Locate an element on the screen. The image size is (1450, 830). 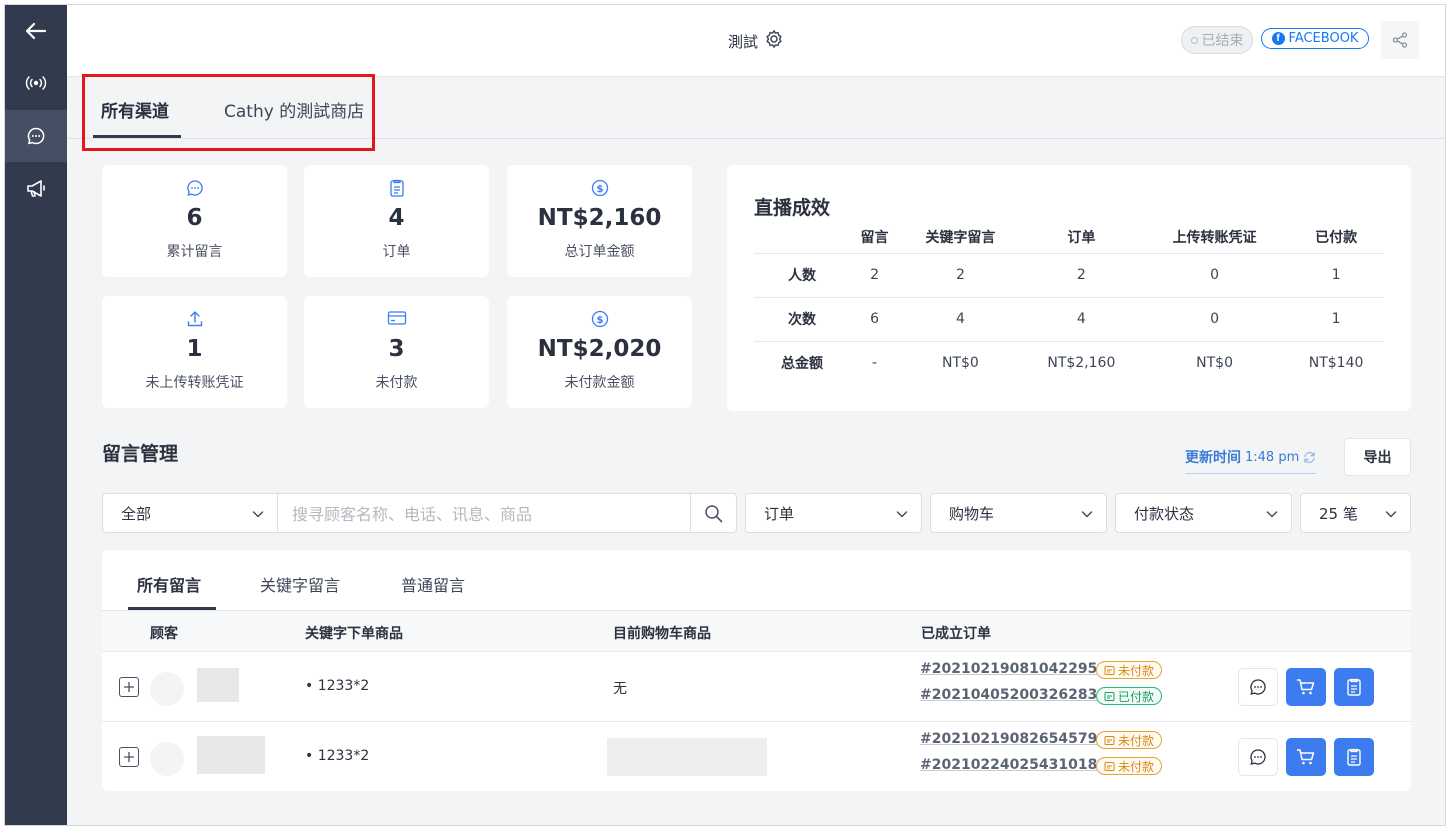
stat-label: 累计留言 is located at coordinates (194, 252).